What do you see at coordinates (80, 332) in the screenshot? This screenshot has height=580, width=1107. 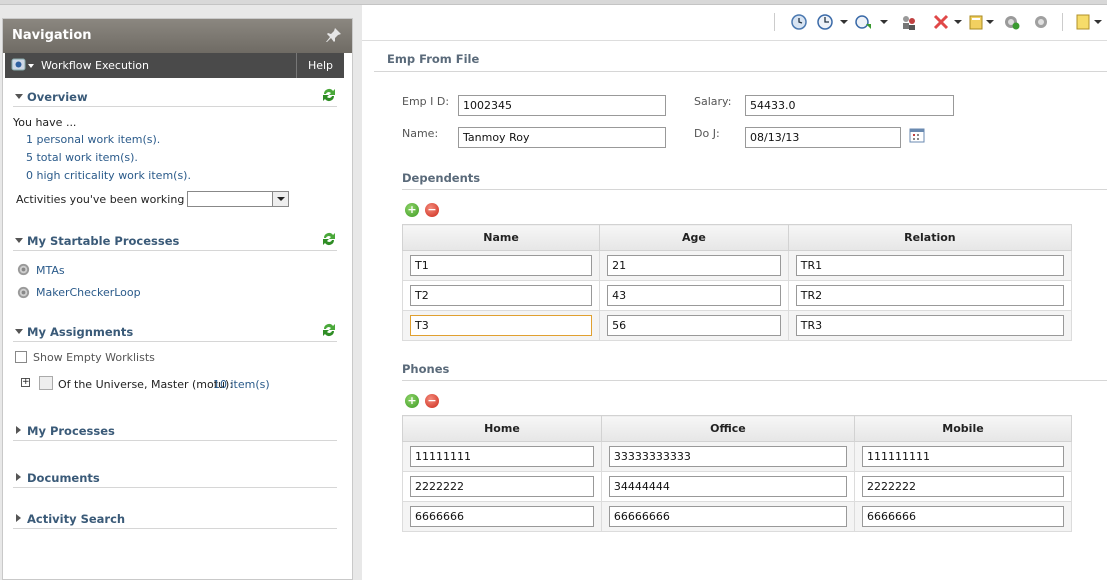 I see `assignments-title: My Assignments` at bounding box center [80, 332].